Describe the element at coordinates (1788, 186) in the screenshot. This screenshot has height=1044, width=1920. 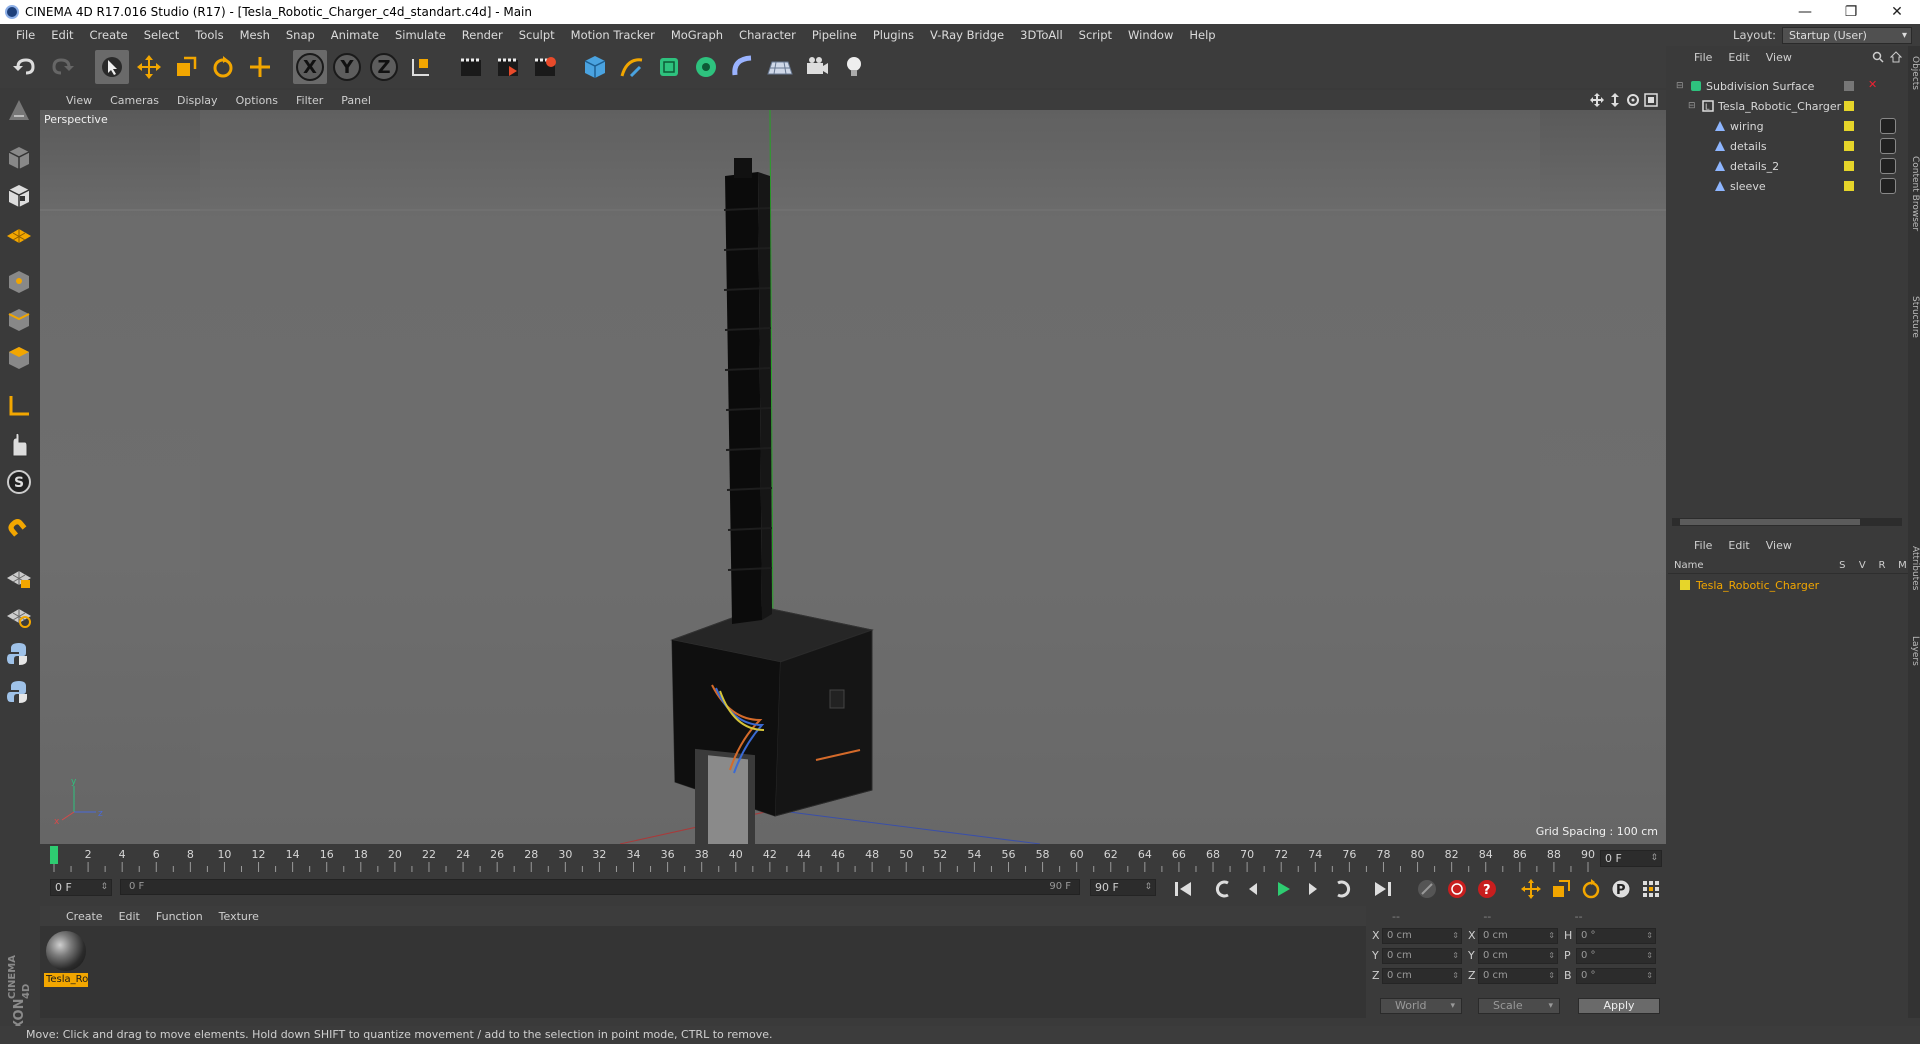
I see `object-row-sleeve: sleeve` at that location.